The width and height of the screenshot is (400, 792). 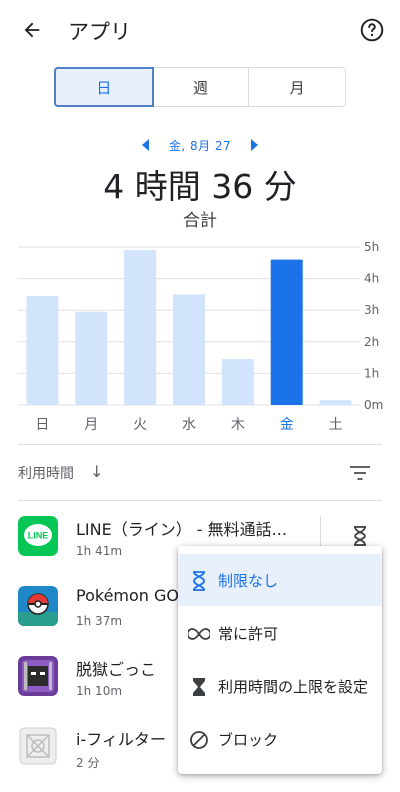 I want to click on help-circle-icon, so click(x=372, y=30).